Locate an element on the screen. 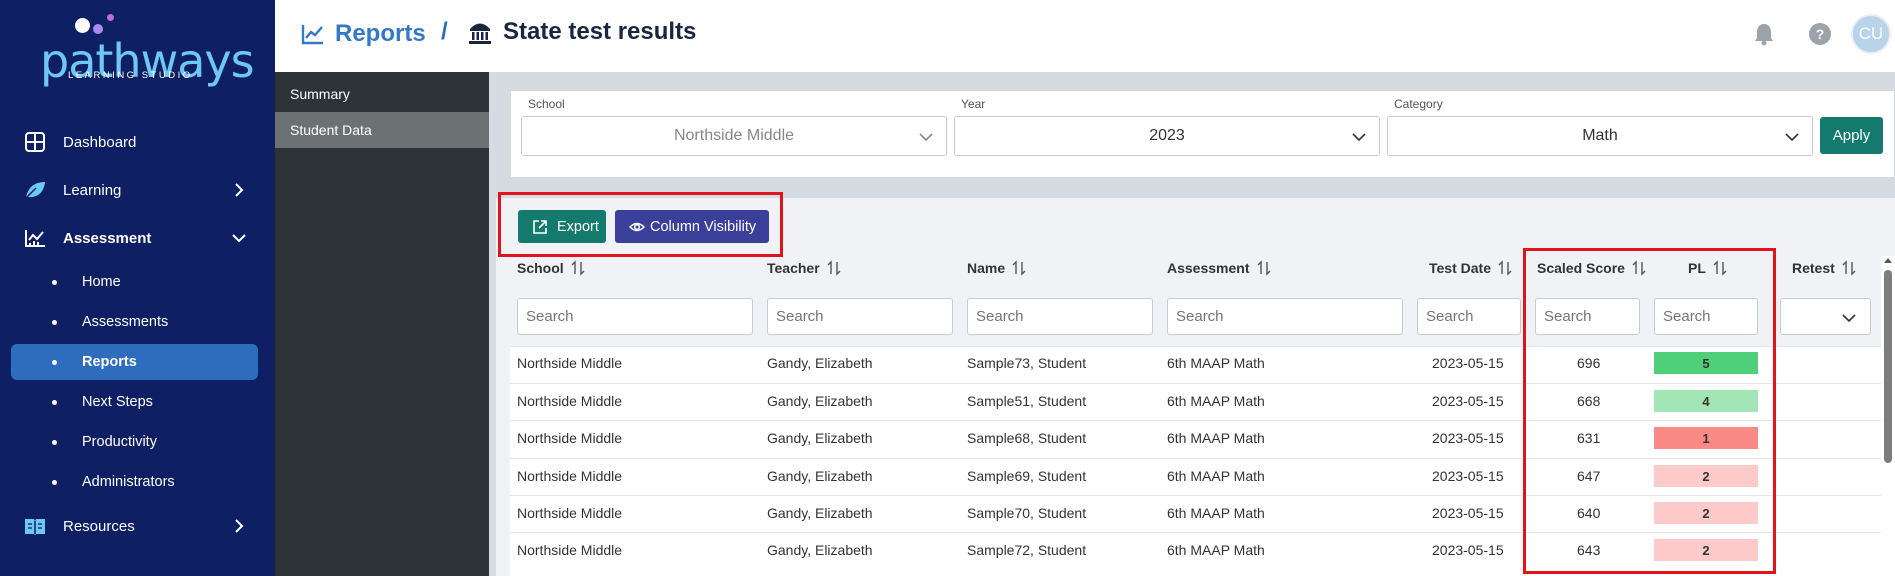 The image size is (1895, 576). top-header: Reports / State test results ? CU is located at coordinates (1085, 36).